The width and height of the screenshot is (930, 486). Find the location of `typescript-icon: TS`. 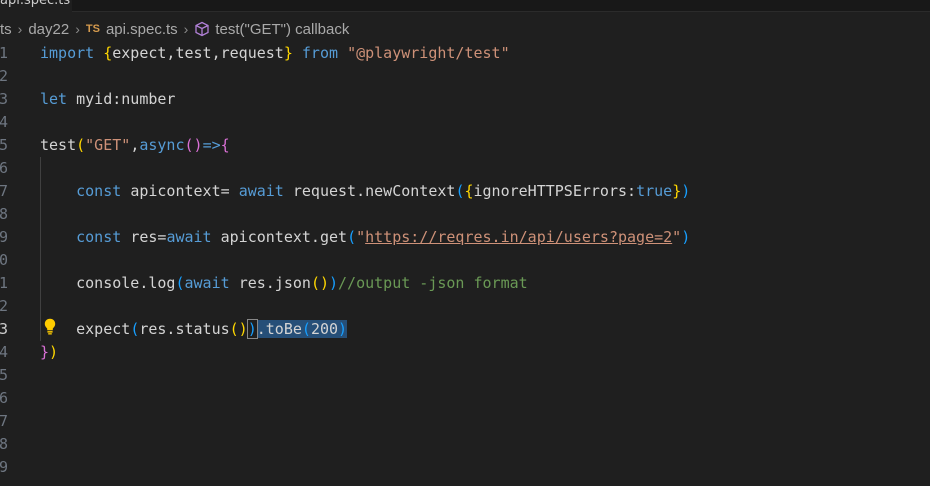

typescript-icon: TS is located at coordinates (92, 29).